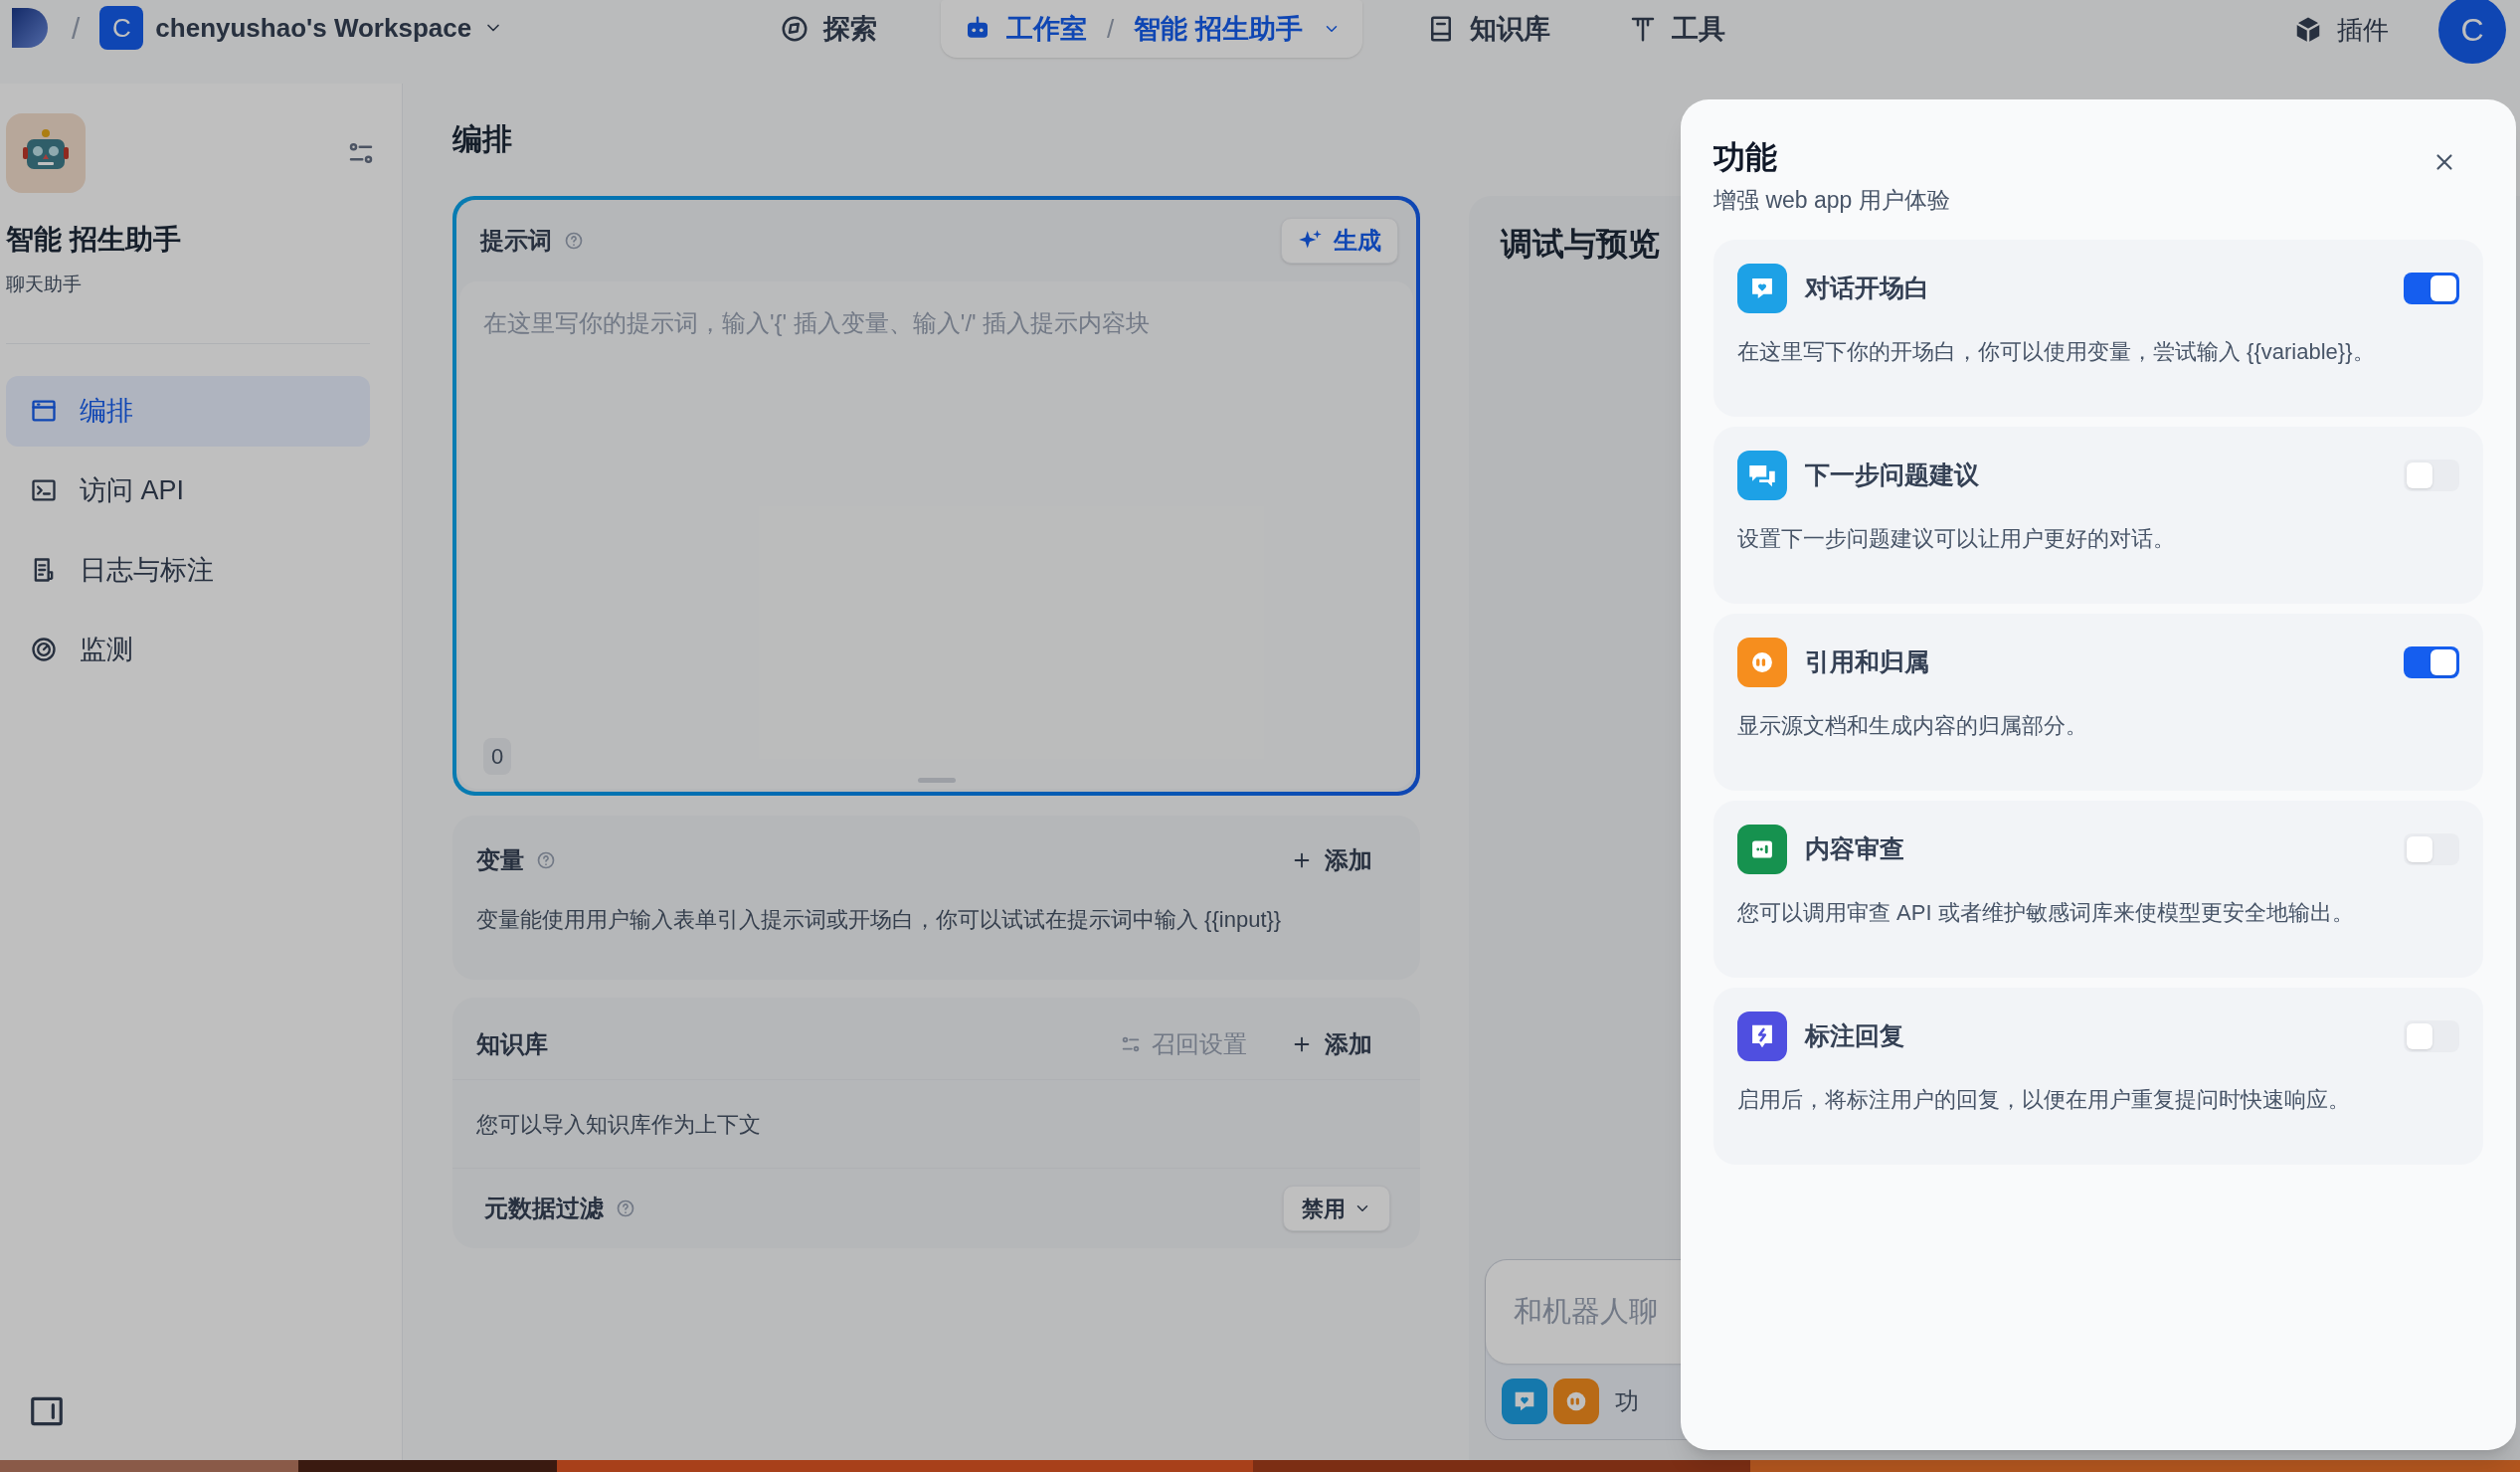 Image resolution: width=2520 pixels, height=1472 pixels. I want to click on sidebar-item: 日志与标注, so click(188, 570).